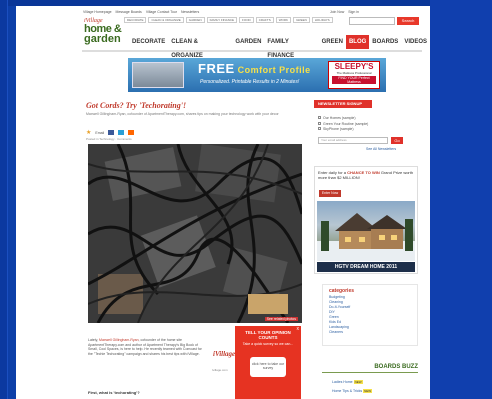  What do you see at coordinates (322, 20) in the screenshot?
I see `subnav-item-holidays: HOLIDAYS` at bounding box center [322, 20].